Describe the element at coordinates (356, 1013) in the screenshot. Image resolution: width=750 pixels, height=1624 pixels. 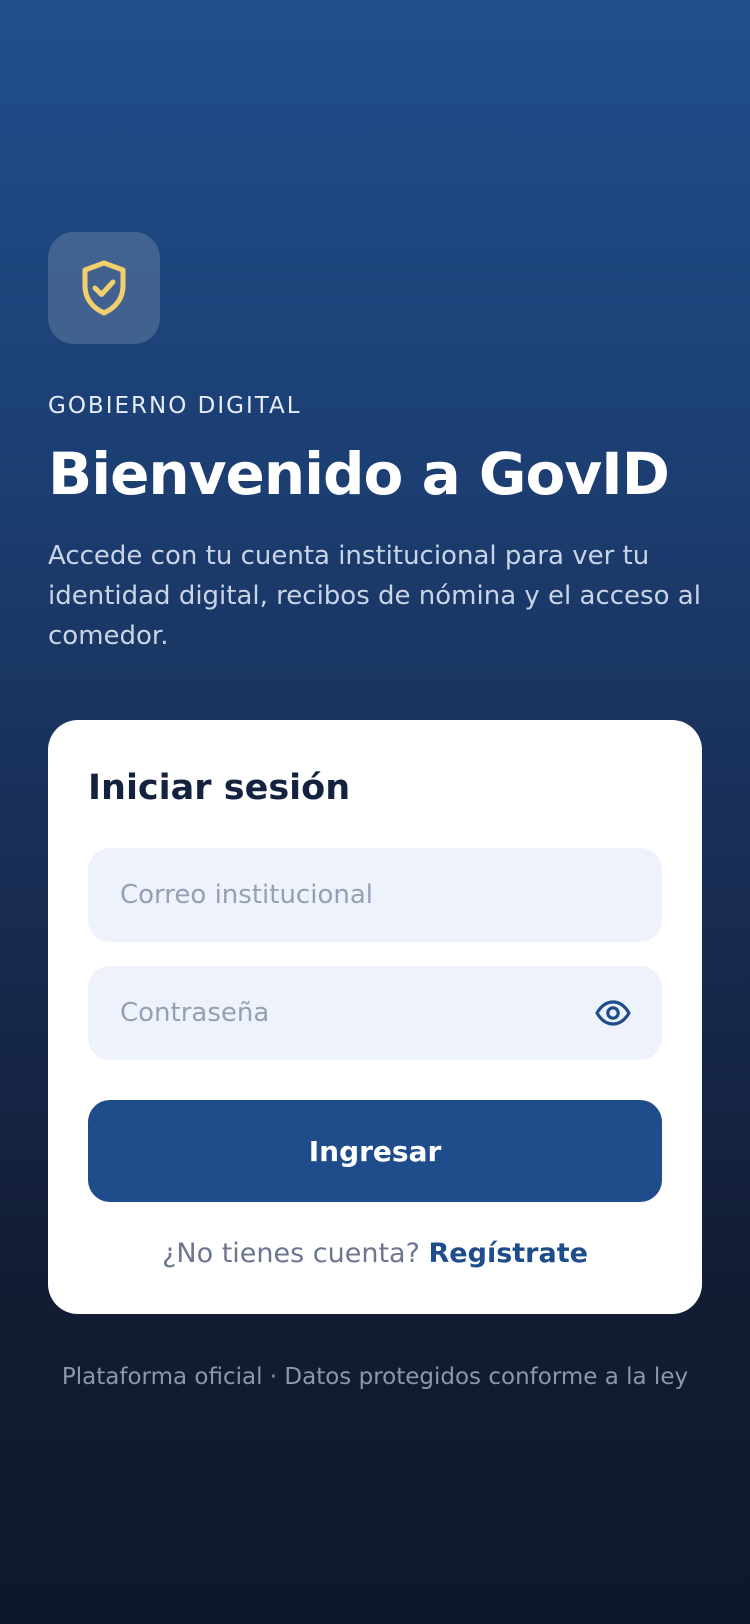
I see `password-input` at that location.